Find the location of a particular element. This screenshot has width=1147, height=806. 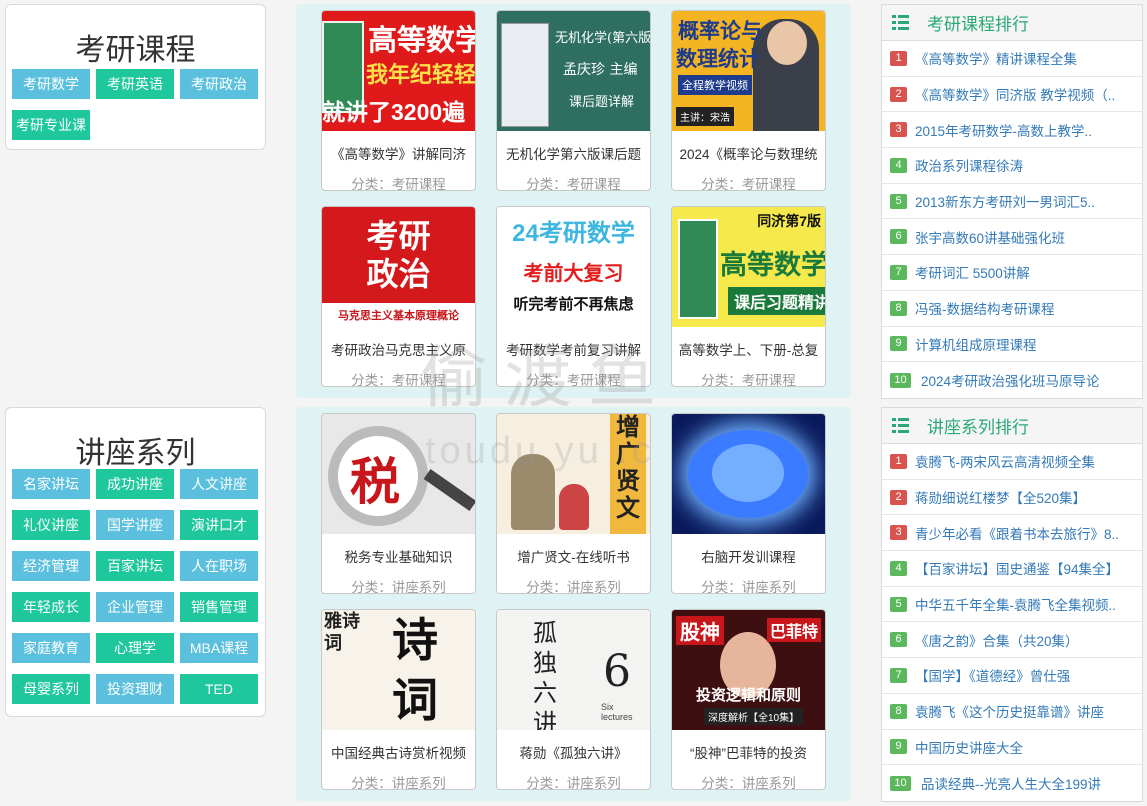

rank-item-link: 品读经典--光亮人生大全199讲 is located at coordinates (1011, 783).